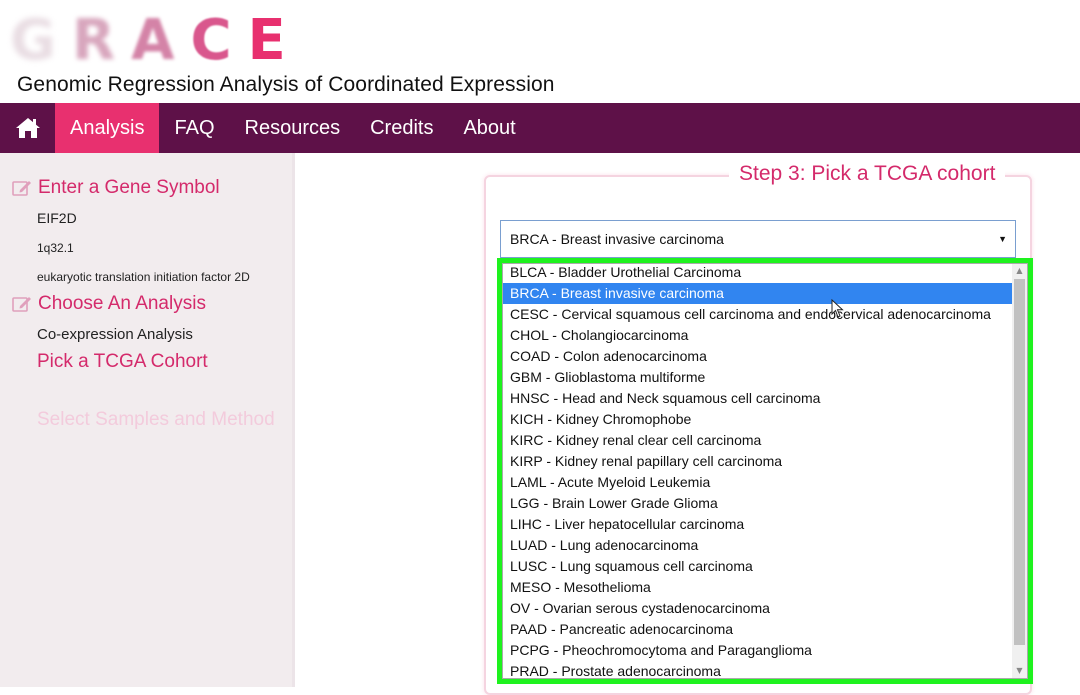 The image size is (1080, 695). What do you see at coordinates (1019, 462) in the screenshot?
I see `scrollbar-thumb` at bounding box center [1019, 462].